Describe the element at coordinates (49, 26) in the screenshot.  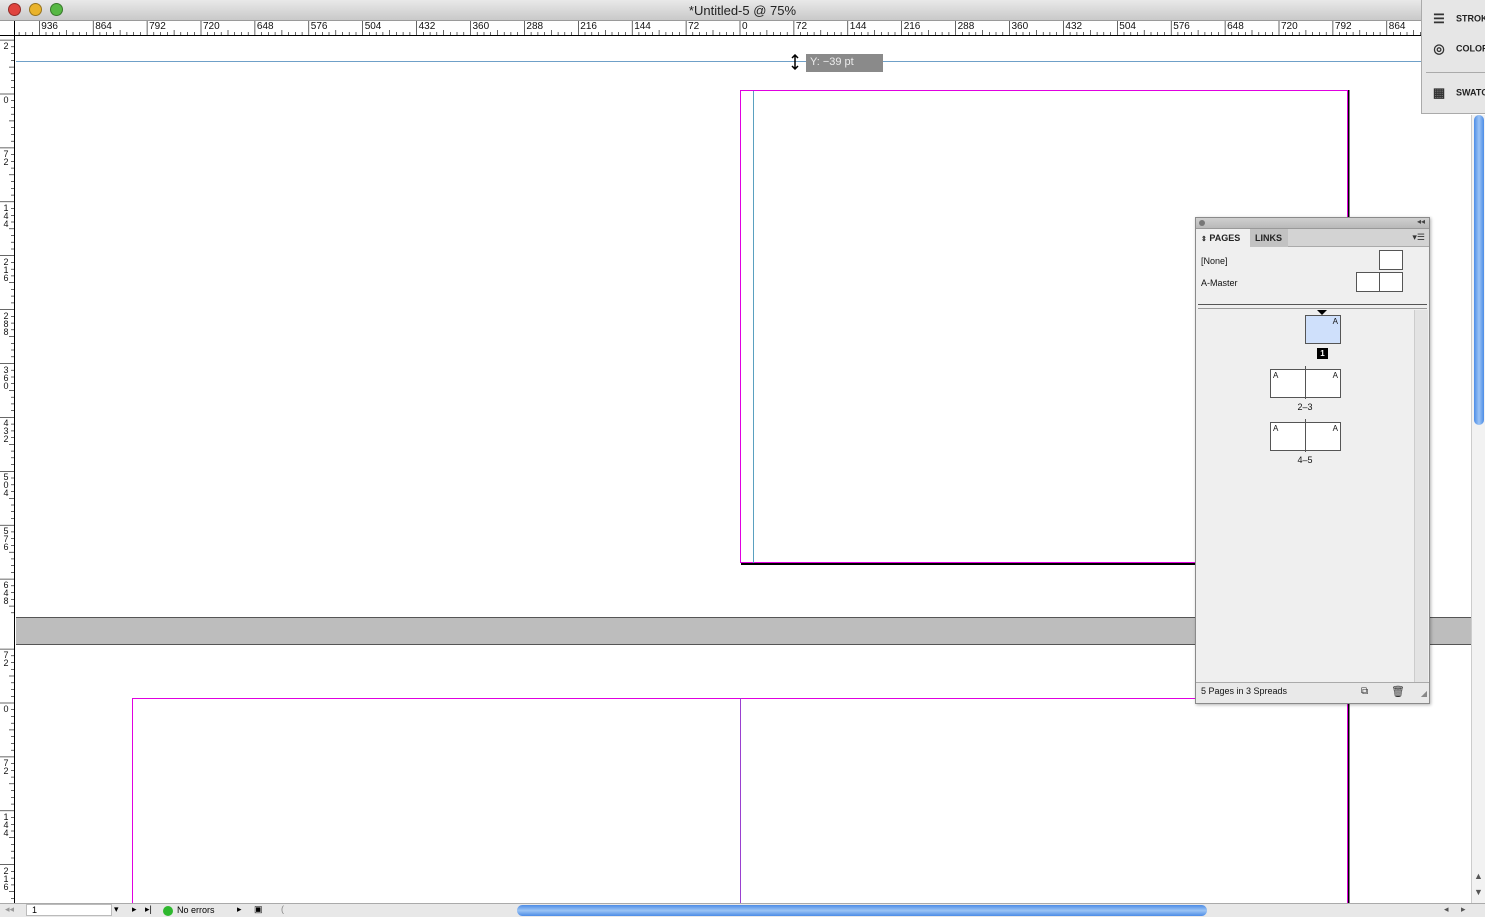
I see `ruler-label: 936` at that location.